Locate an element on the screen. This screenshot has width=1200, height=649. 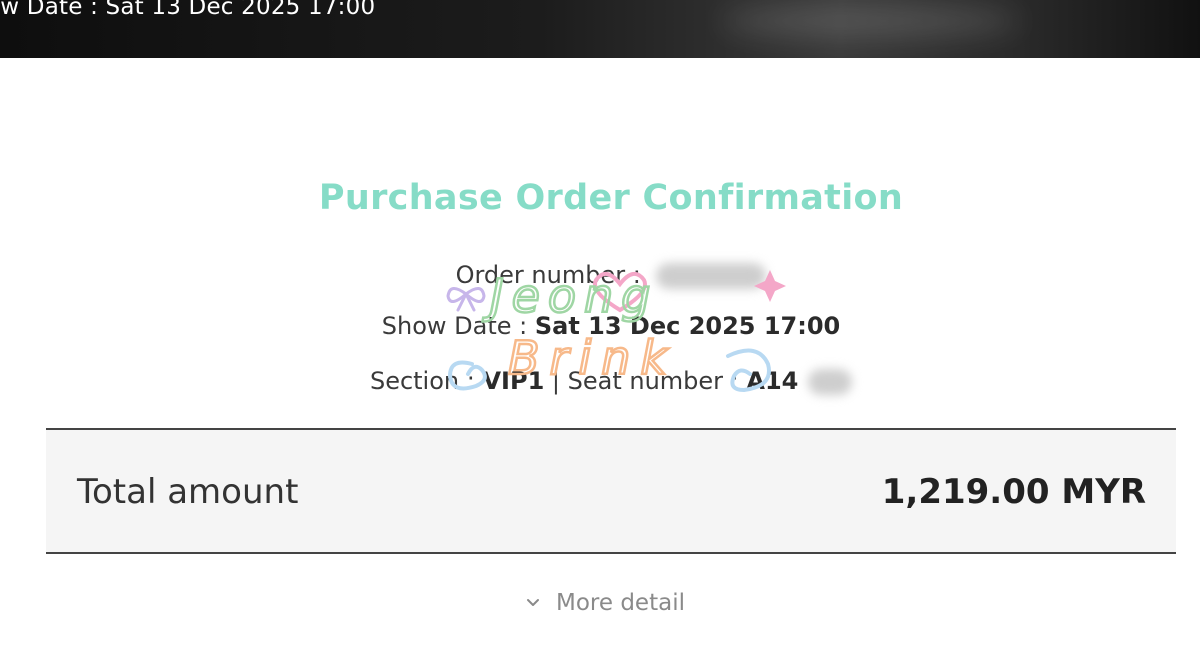
show-date-row: Show Date : Sat 13 Dec 2025 17:00 is located at coordinates (600, 326).